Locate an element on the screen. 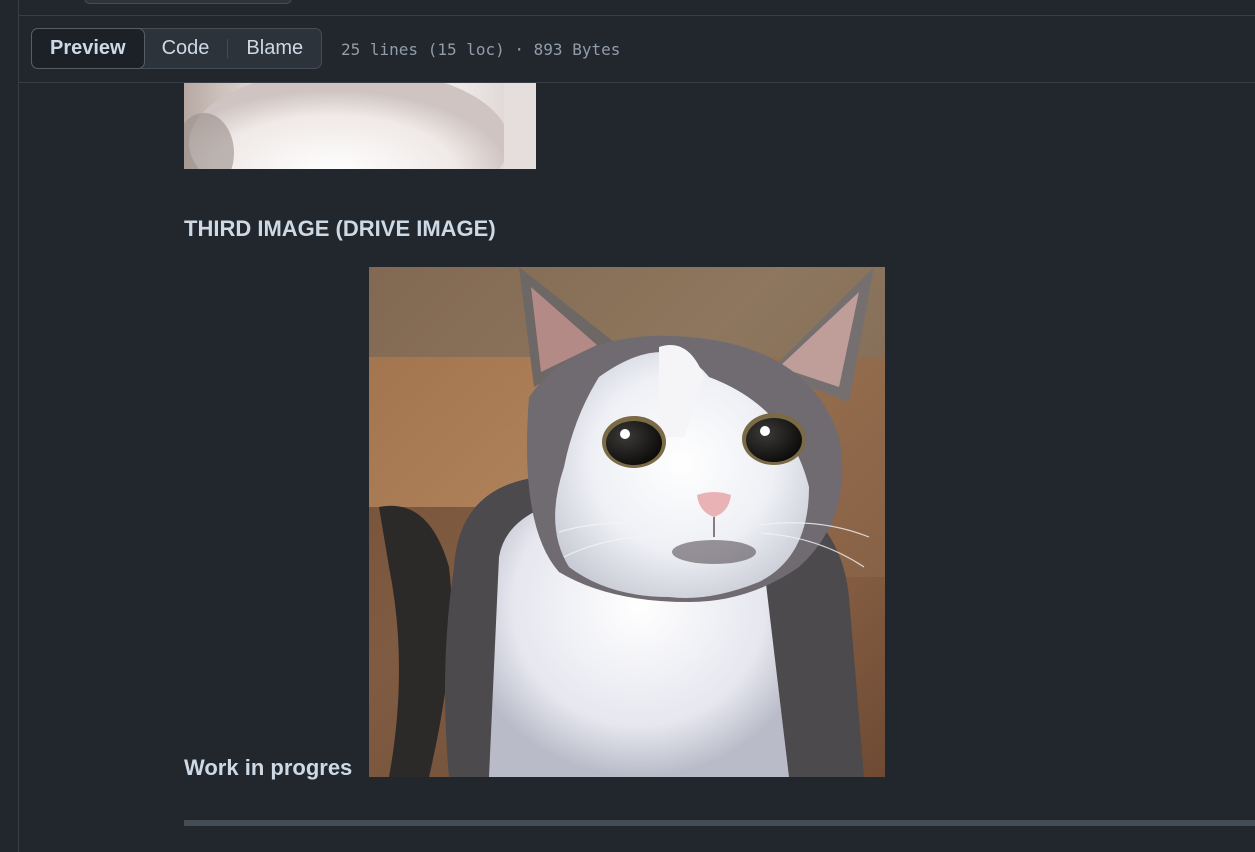  previous-image-graphic is located at coordinates (360, 126).